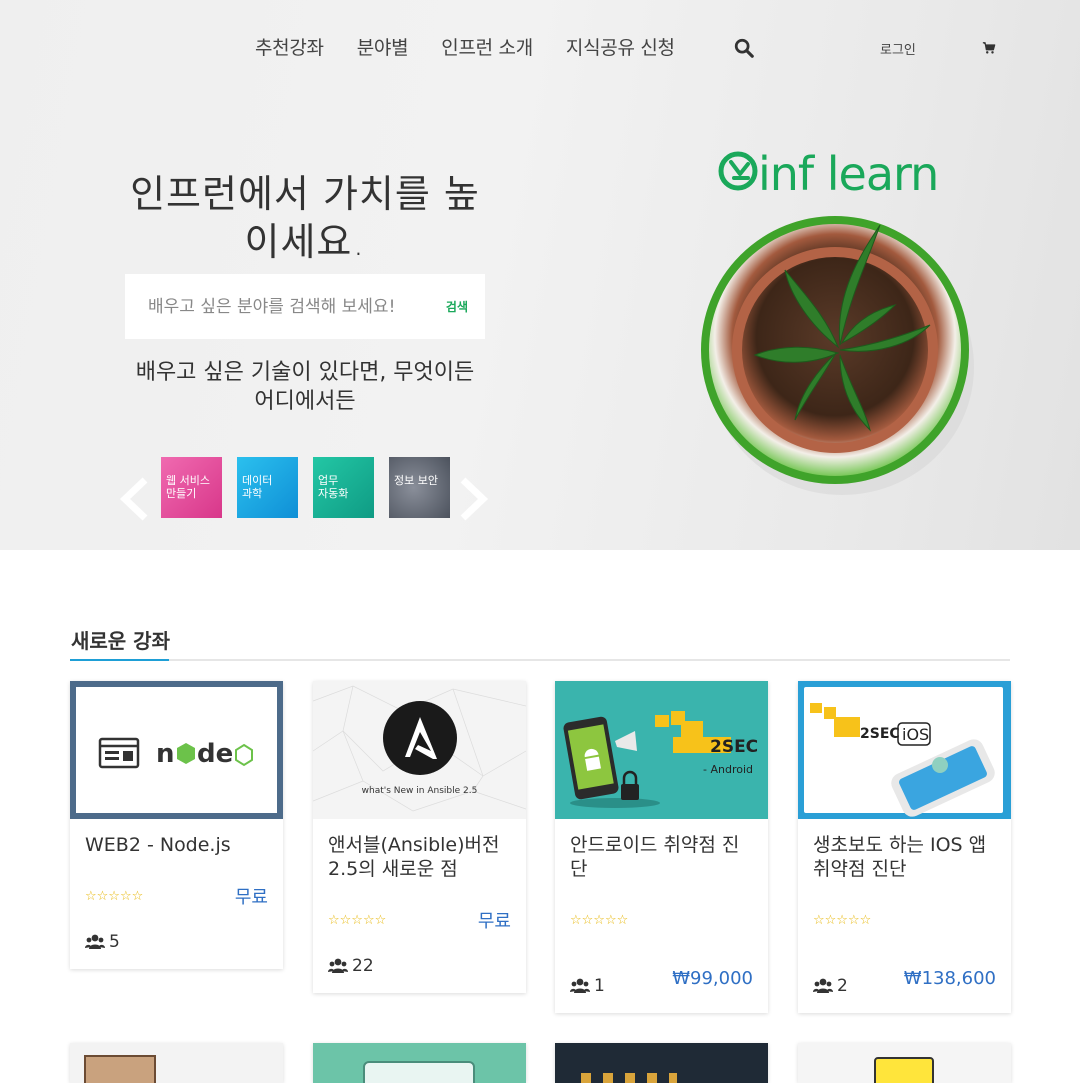 The height and width of the screenshot is (1083, 1080). What do you see at coordinates (661, 750) in the screenshot?
I see `course-thumbnail: 2SEC - Android` at bounding box center [661, 750].